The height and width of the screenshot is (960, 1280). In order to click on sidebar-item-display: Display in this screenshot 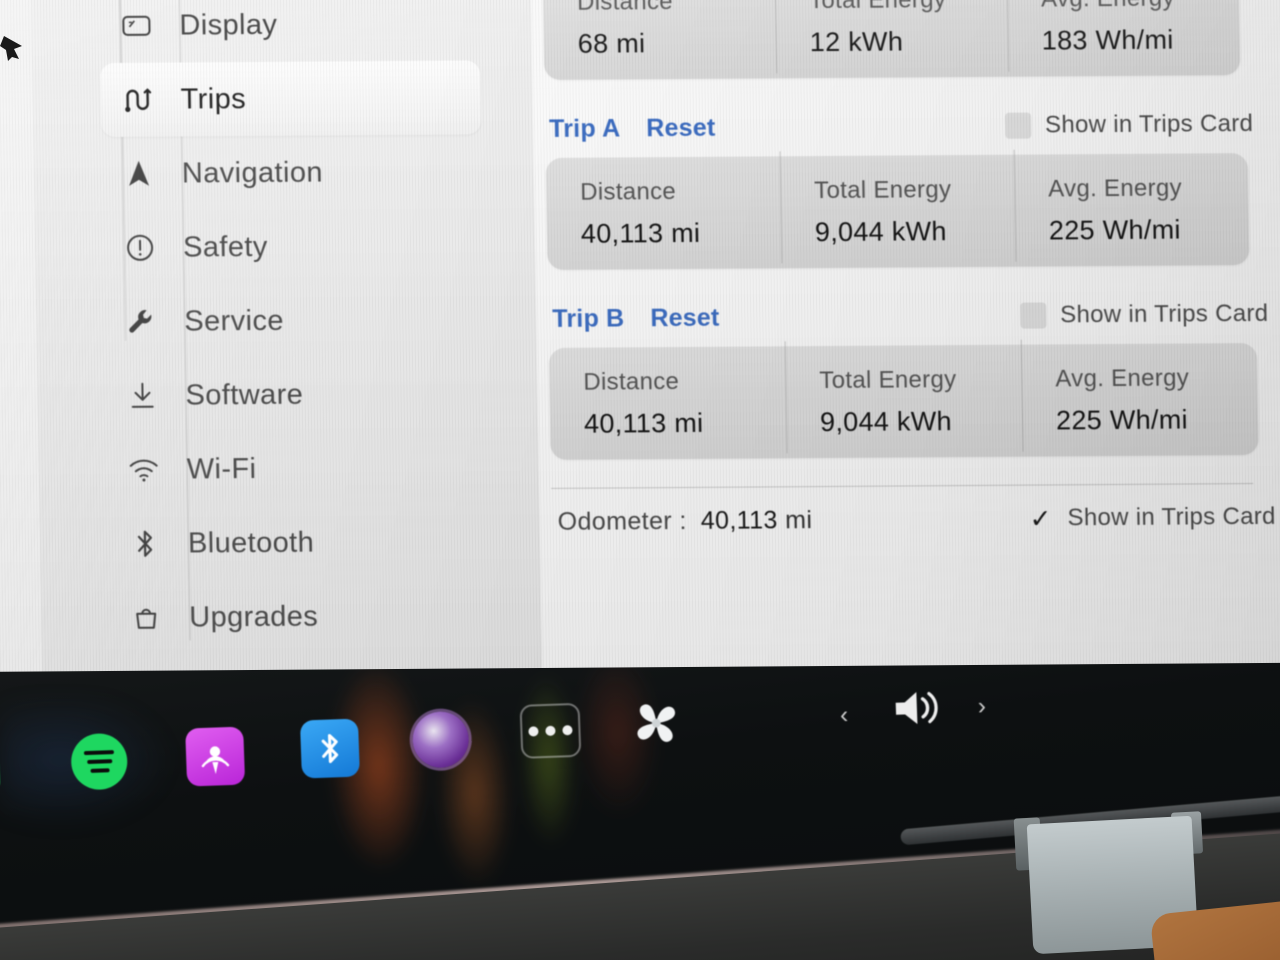, I will do `click(289, 31)`.